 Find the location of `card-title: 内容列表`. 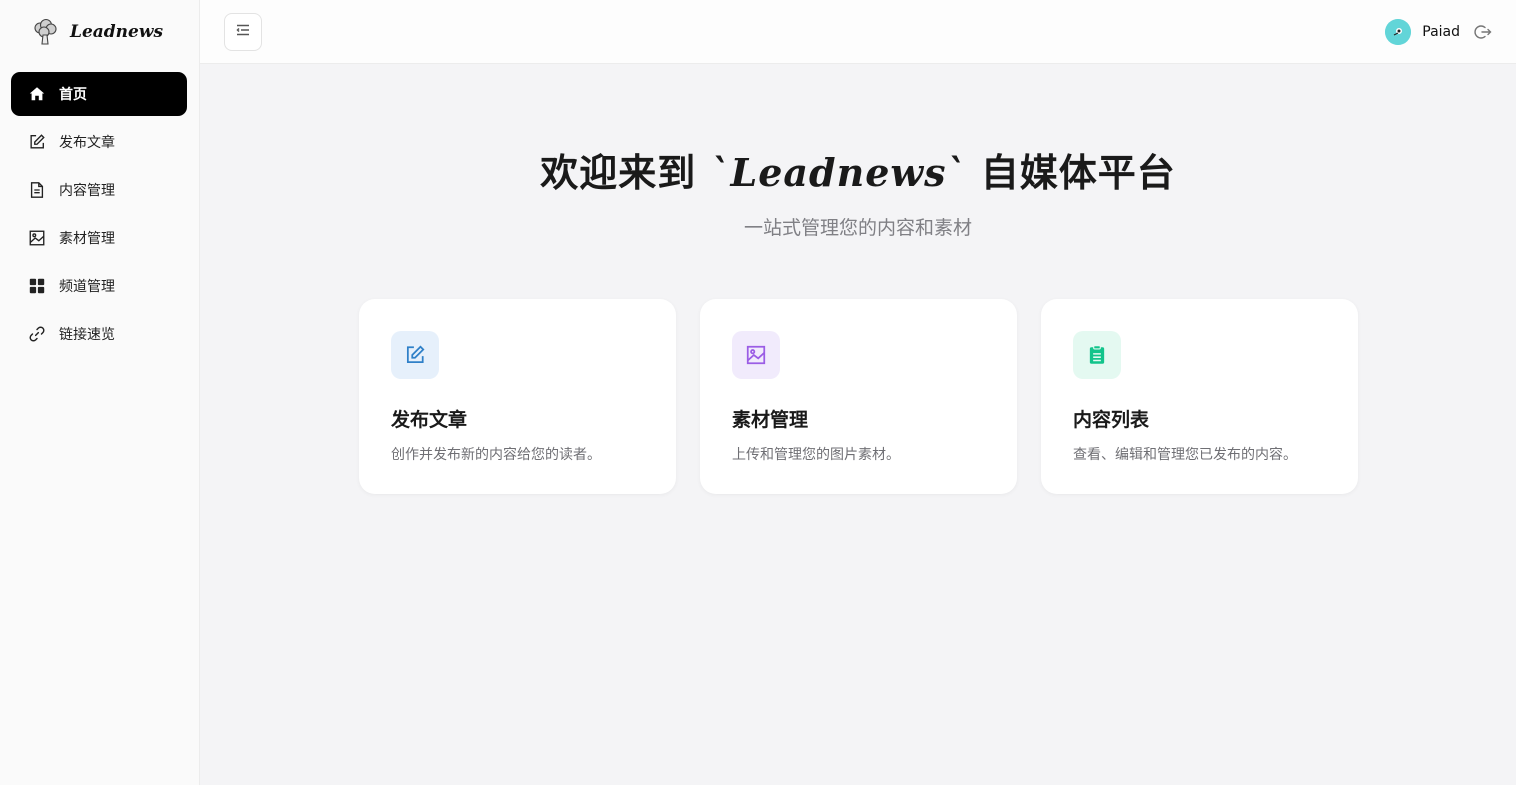

card-title: 内容列表 is located at coordinates (1111, 420).